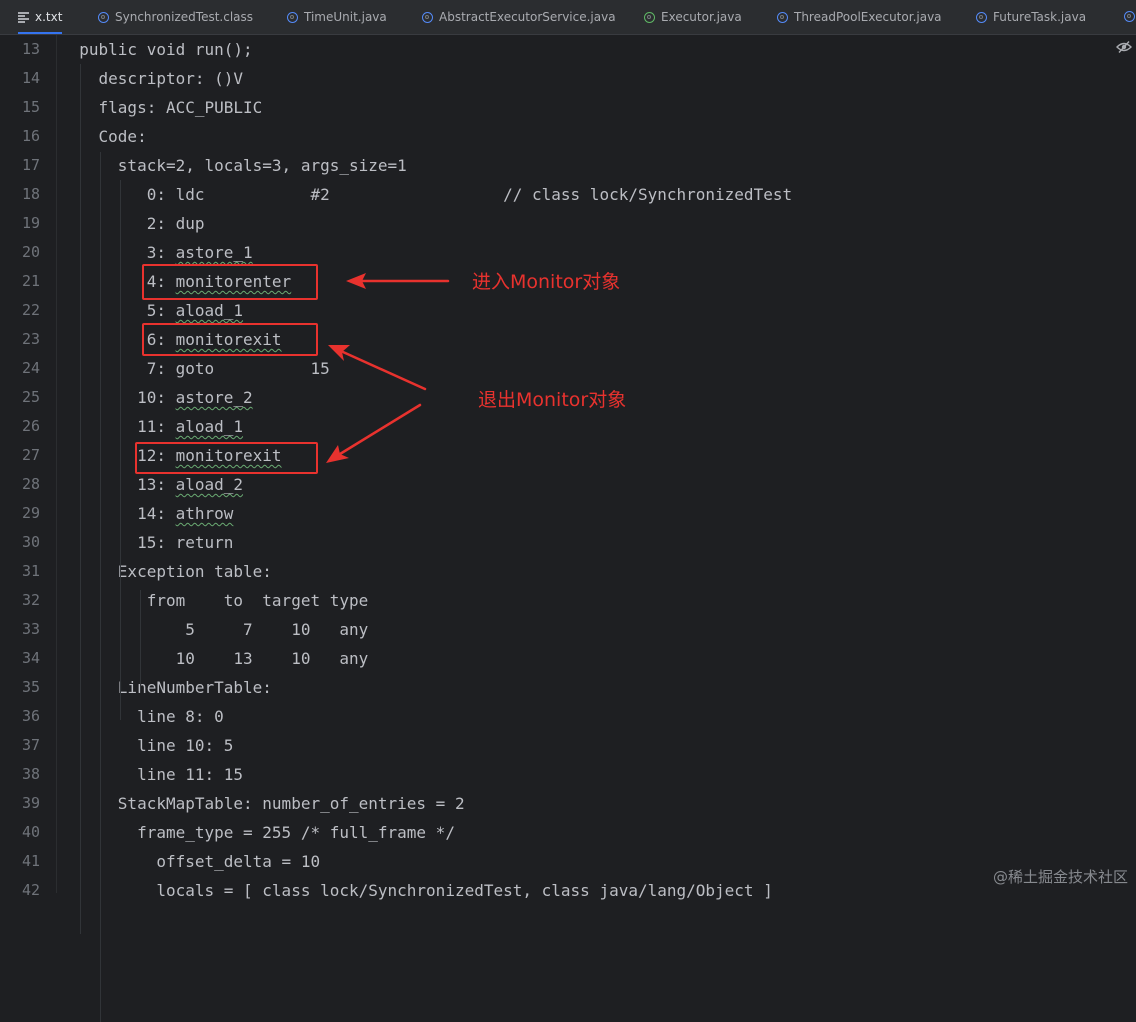 Image resolution: width=1136 pixels, height=1022 pixels. I want to click on code-line: public void run();, so click(156, 49).